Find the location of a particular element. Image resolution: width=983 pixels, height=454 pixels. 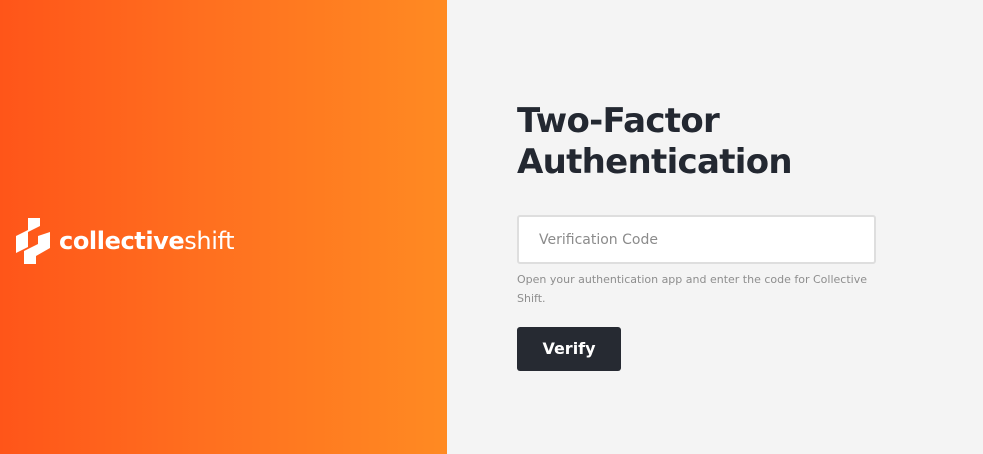

collective-shift-logo: collectiveshift is located at coordinates (125, 241).